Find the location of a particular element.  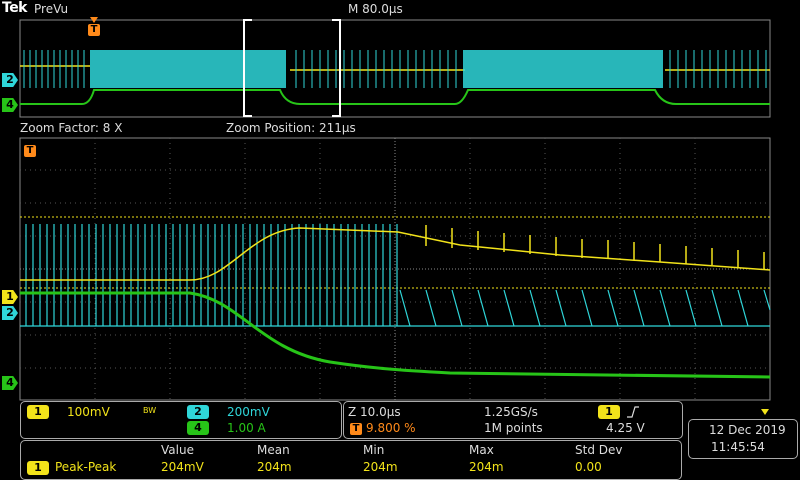

ch2-badge: 2 is located at coordinates (198, 412).